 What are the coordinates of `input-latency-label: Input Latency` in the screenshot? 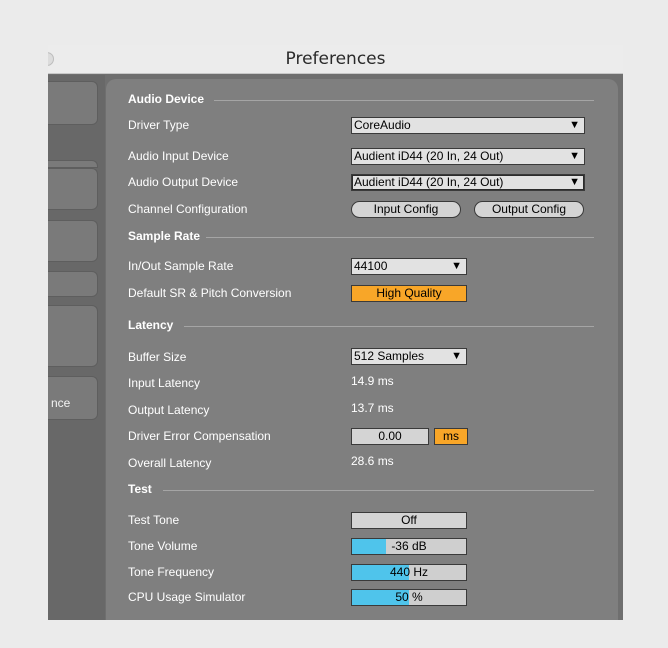 It's located at (164, 383).